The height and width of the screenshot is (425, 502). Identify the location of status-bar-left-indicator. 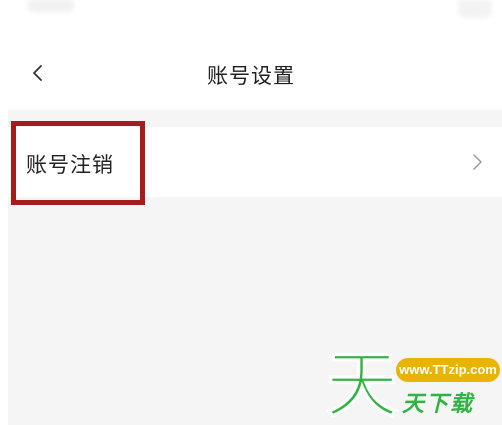
(51, 6).